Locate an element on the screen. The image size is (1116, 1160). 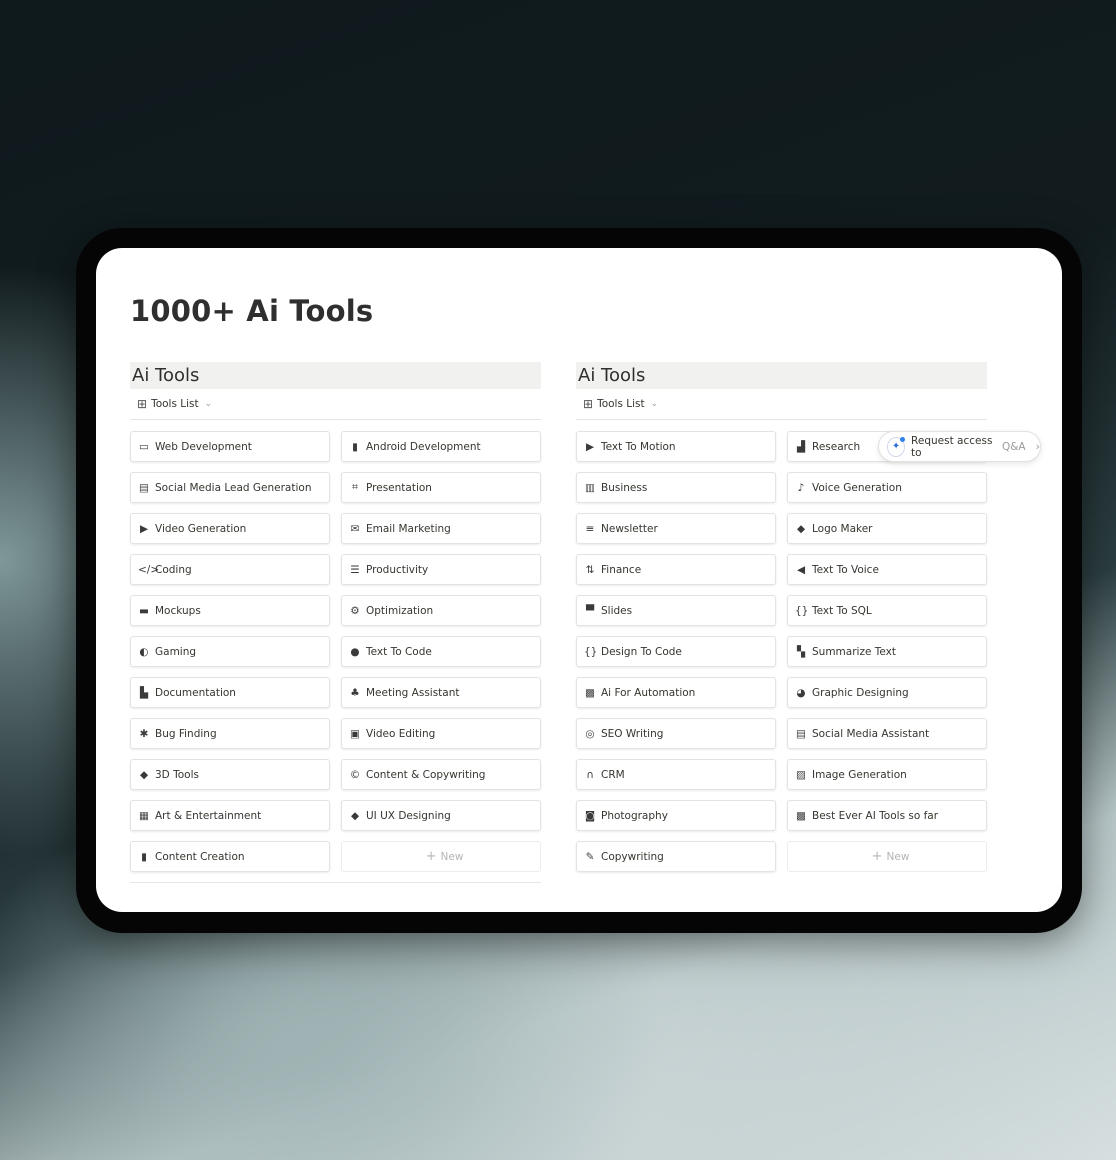
card-label: Text To SQL is located at coordinates (842, 610).